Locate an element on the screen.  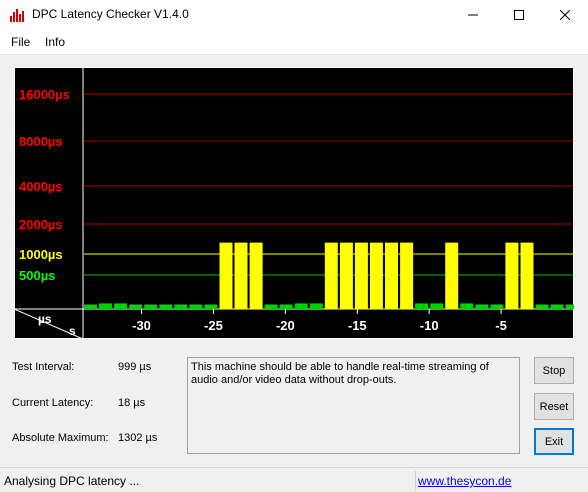
y-tick-label-1000: 1000µs is located at coordinates (41, 254).